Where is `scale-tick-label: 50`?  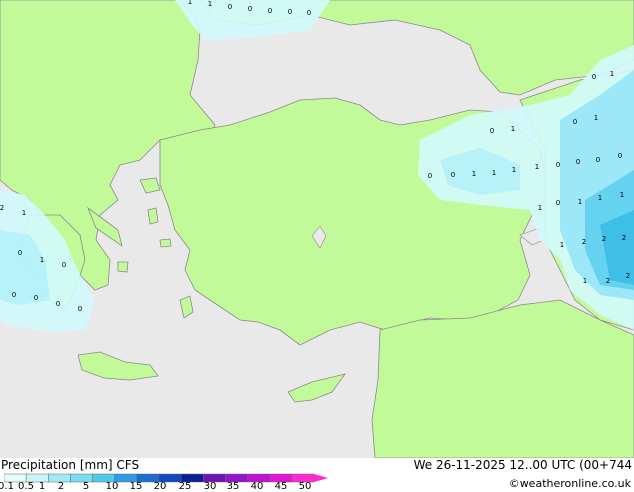
scale-tick-label: 50 is located at coordinates (305, 486).